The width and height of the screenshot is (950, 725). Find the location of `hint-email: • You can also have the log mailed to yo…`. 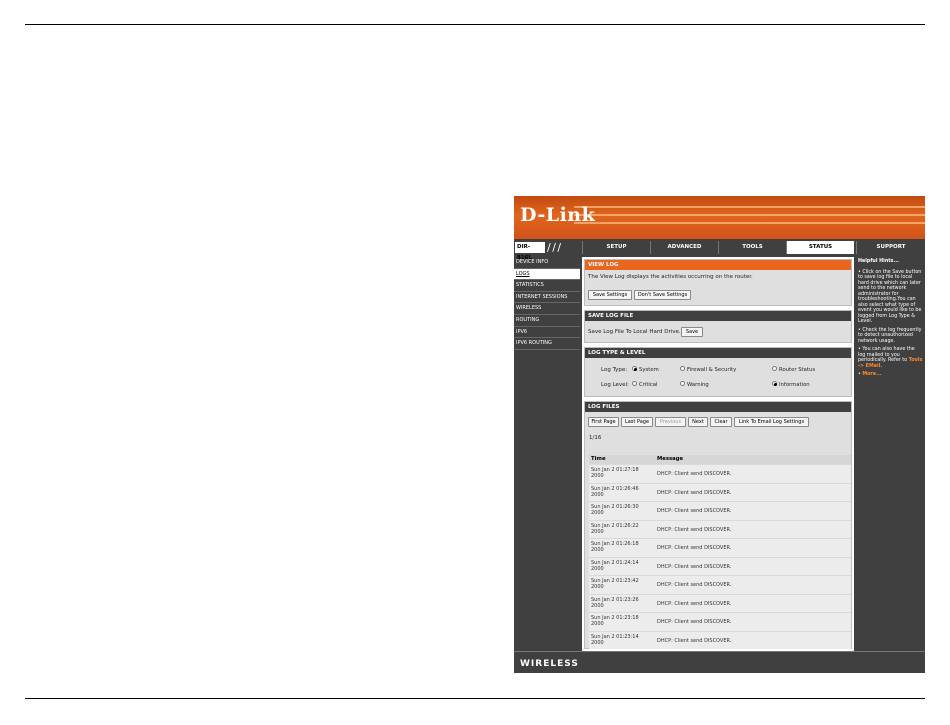

hint-email: • You can also have the log mailed to yo… is located at coordinates (890, 358).